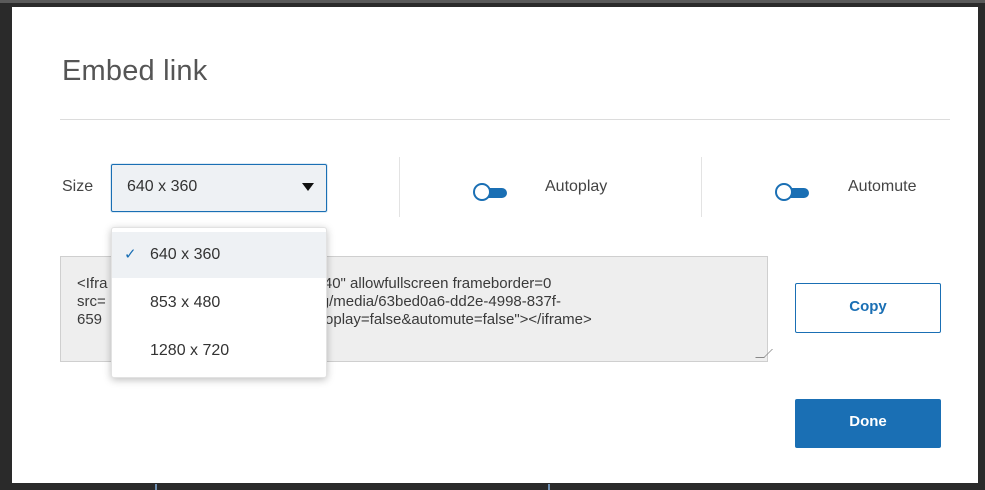 Image resolution: width=985 pixels, height=490 pixels. I want to click on copy-button: Copy, so click(868, 308).